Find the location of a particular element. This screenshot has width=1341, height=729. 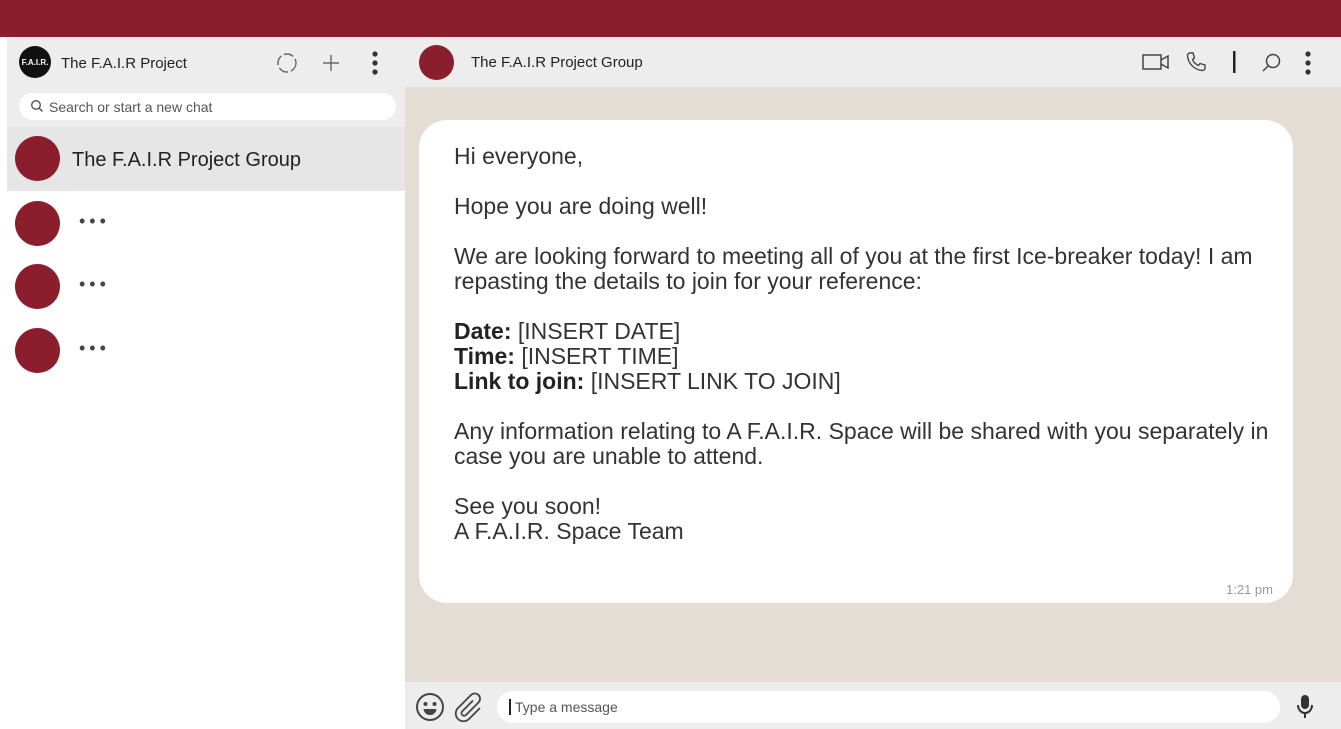

new-chat-icon is located at coordinates (331, 63).